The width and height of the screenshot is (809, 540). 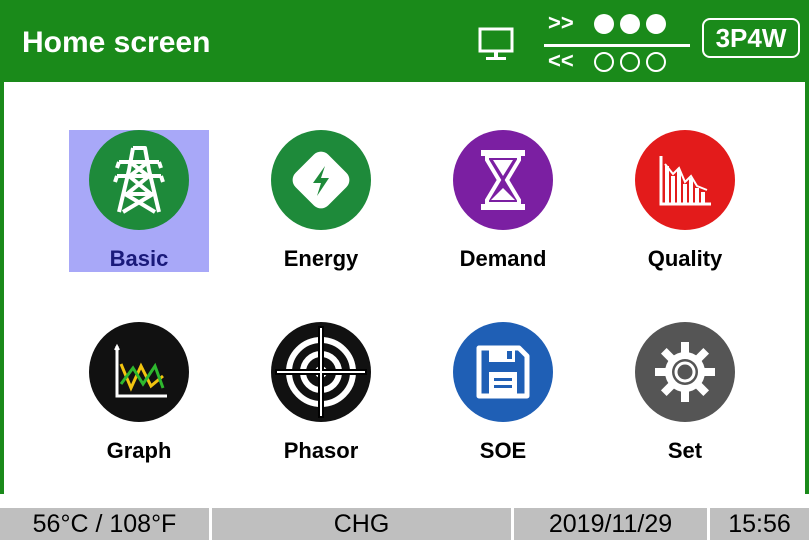 What do you see at coordinates (496, 43) in the screenshot?
I see `pc-monitor-icon` at bounding box center [496, 43].